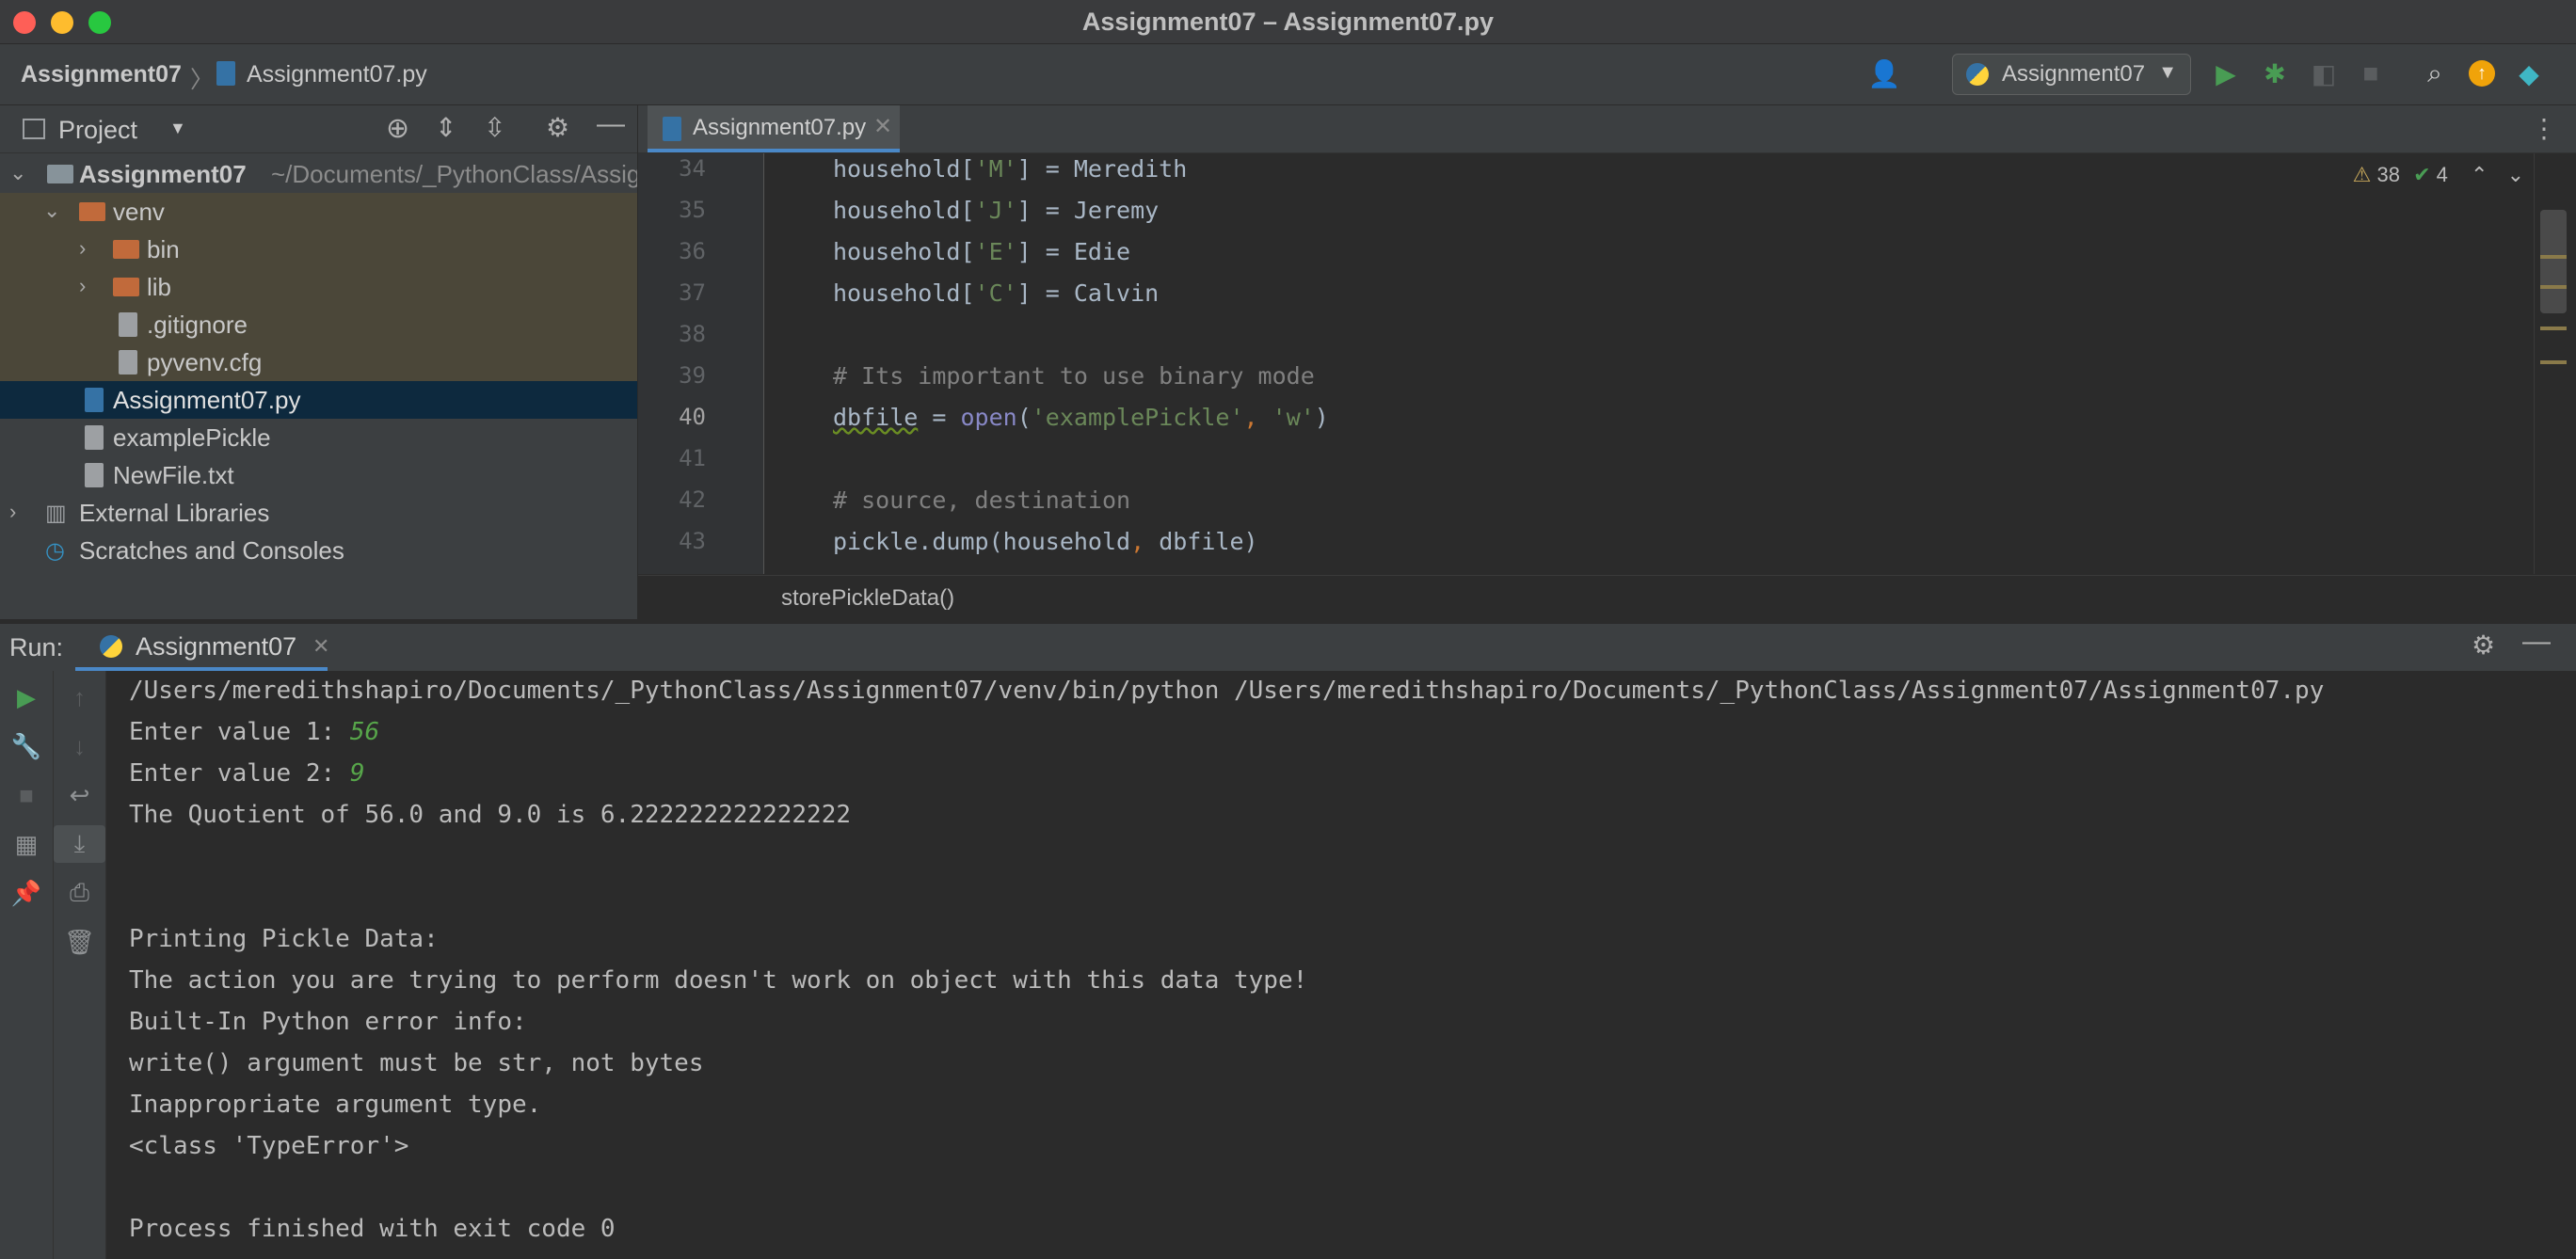  Describe the element at coordinates (692, 334) in the screenshot. I see `line-number: 38` at that location.